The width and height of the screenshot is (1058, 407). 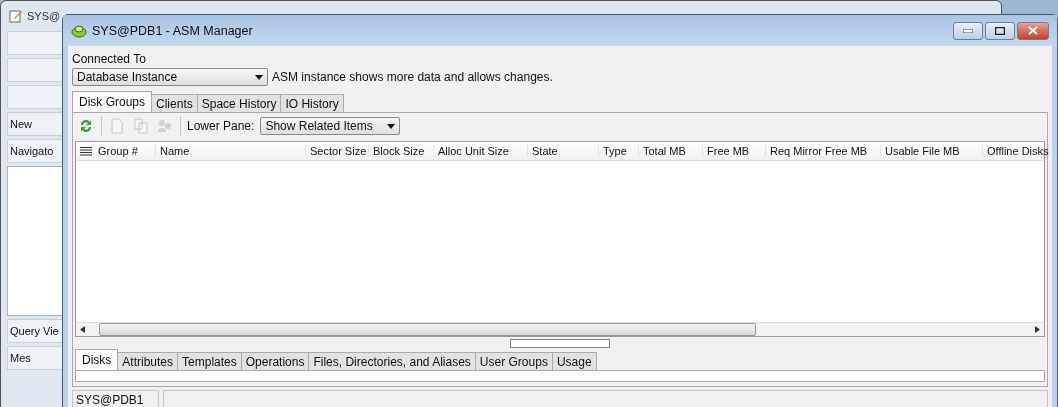 I want to click on people-icon, so click(x=165, y=126).